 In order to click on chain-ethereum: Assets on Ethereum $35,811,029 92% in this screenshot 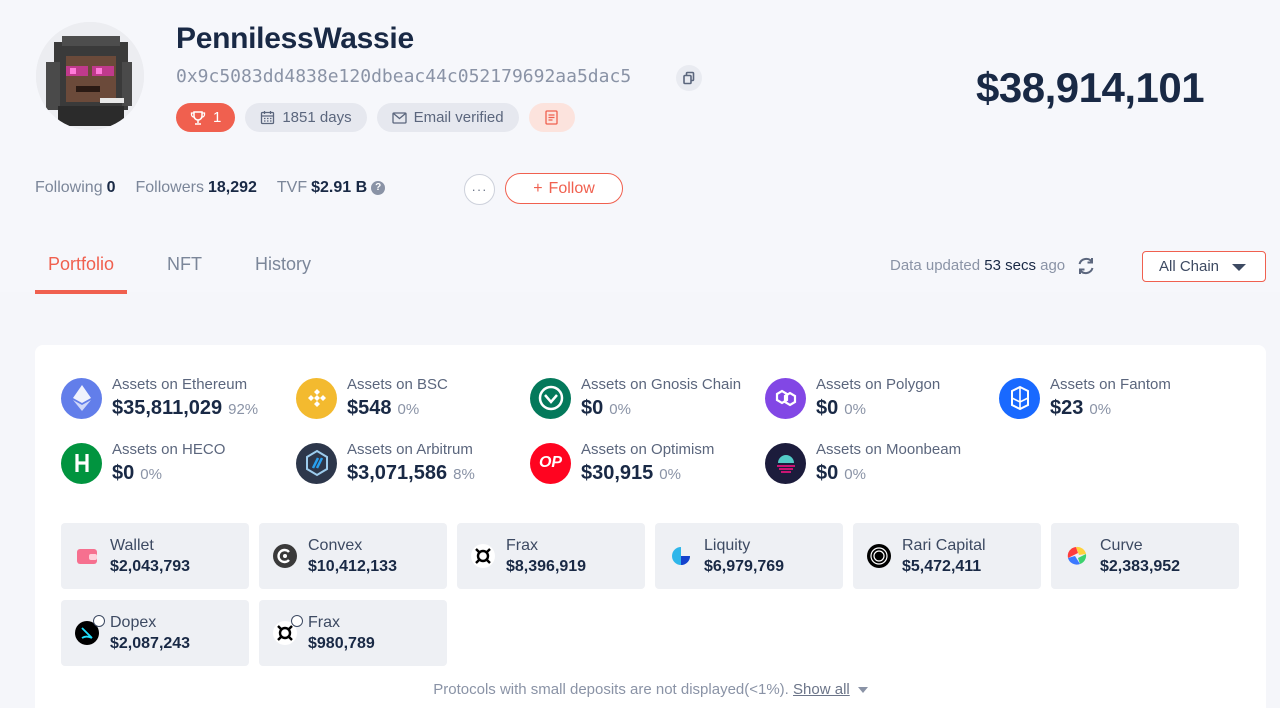, I will do `click(159, 398)`.